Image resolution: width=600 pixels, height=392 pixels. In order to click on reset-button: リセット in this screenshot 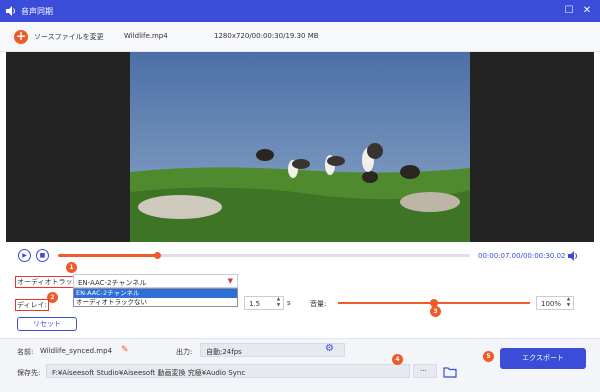, I will do `click(47, 324)`.